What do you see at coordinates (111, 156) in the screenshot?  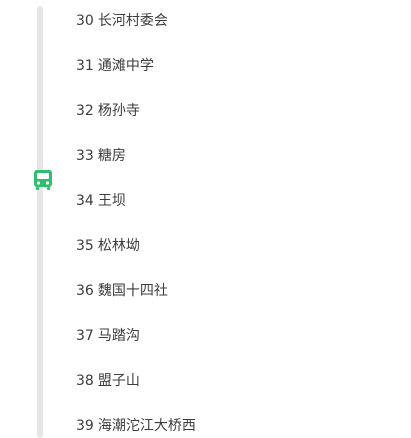 I see `stop-name: 糖房` at bounding box center [111, 156].